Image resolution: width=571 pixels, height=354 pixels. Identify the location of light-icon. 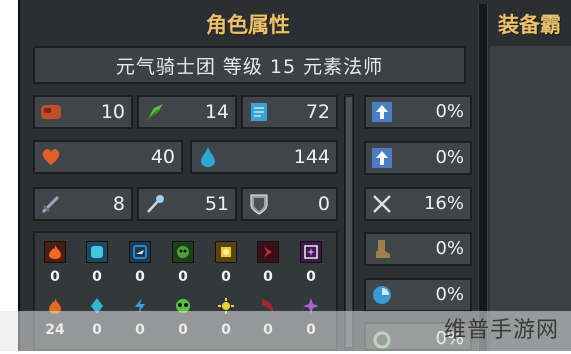
(226, 252).